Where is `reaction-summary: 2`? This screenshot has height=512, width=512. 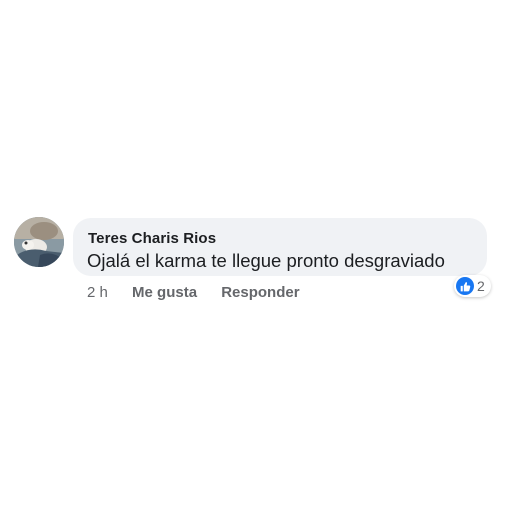
reaction-summary: 2 is located at coordinates (472, 286).